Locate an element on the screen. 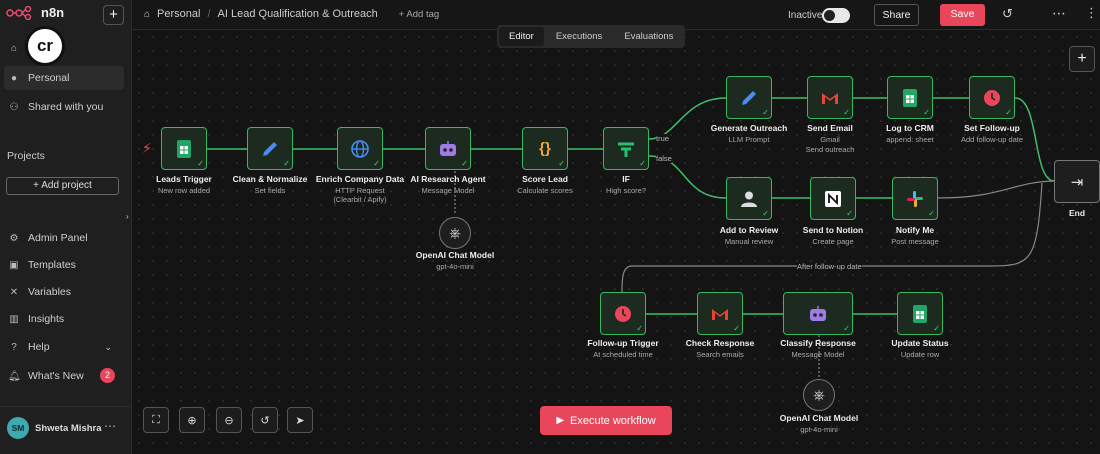 The height and width of the screenshot is (454, 1100). user-avatar: SM is located at coordinates (18, 428).